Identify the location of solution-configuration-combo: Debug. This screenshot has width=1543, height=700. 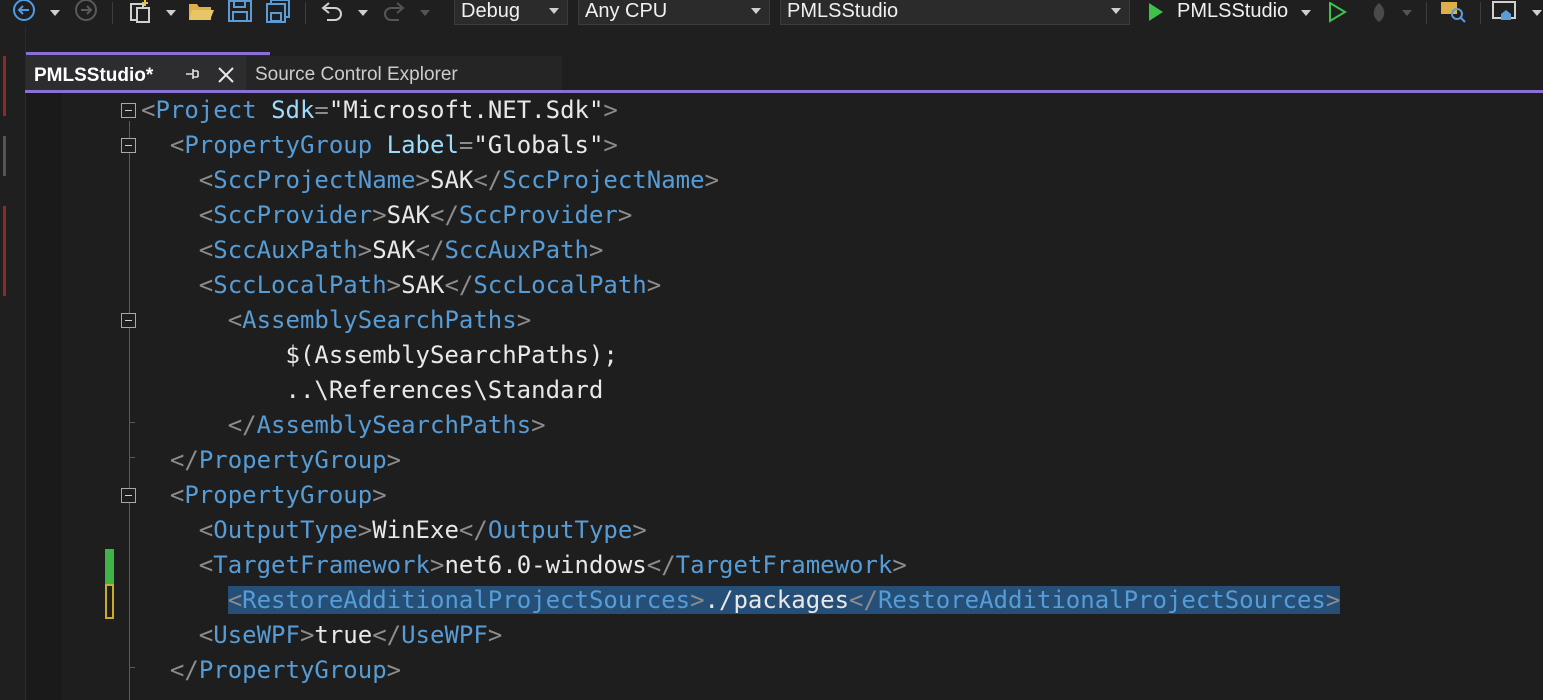
(511, 12).